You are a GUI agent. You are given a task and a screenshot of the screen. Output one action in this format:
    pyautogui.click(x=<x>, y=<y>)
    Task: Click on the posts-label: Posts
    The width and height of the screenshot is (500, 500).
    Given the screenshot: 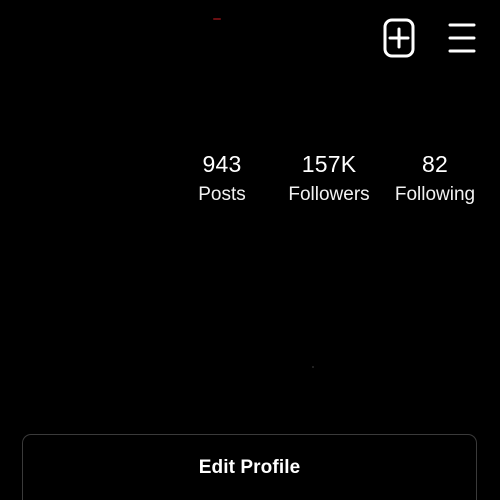 What is the action you would take?
    pyautogui.click(x=222, y=194)
    